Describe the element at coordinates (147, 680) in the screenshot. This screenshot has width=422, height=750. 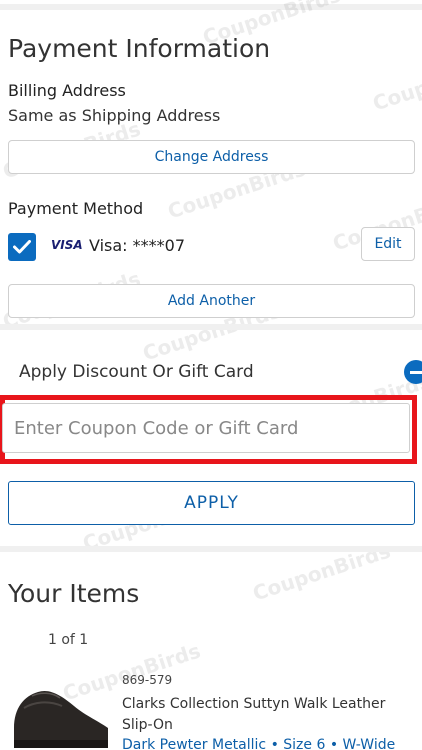
I see `product-sku: 869-579` at that location.